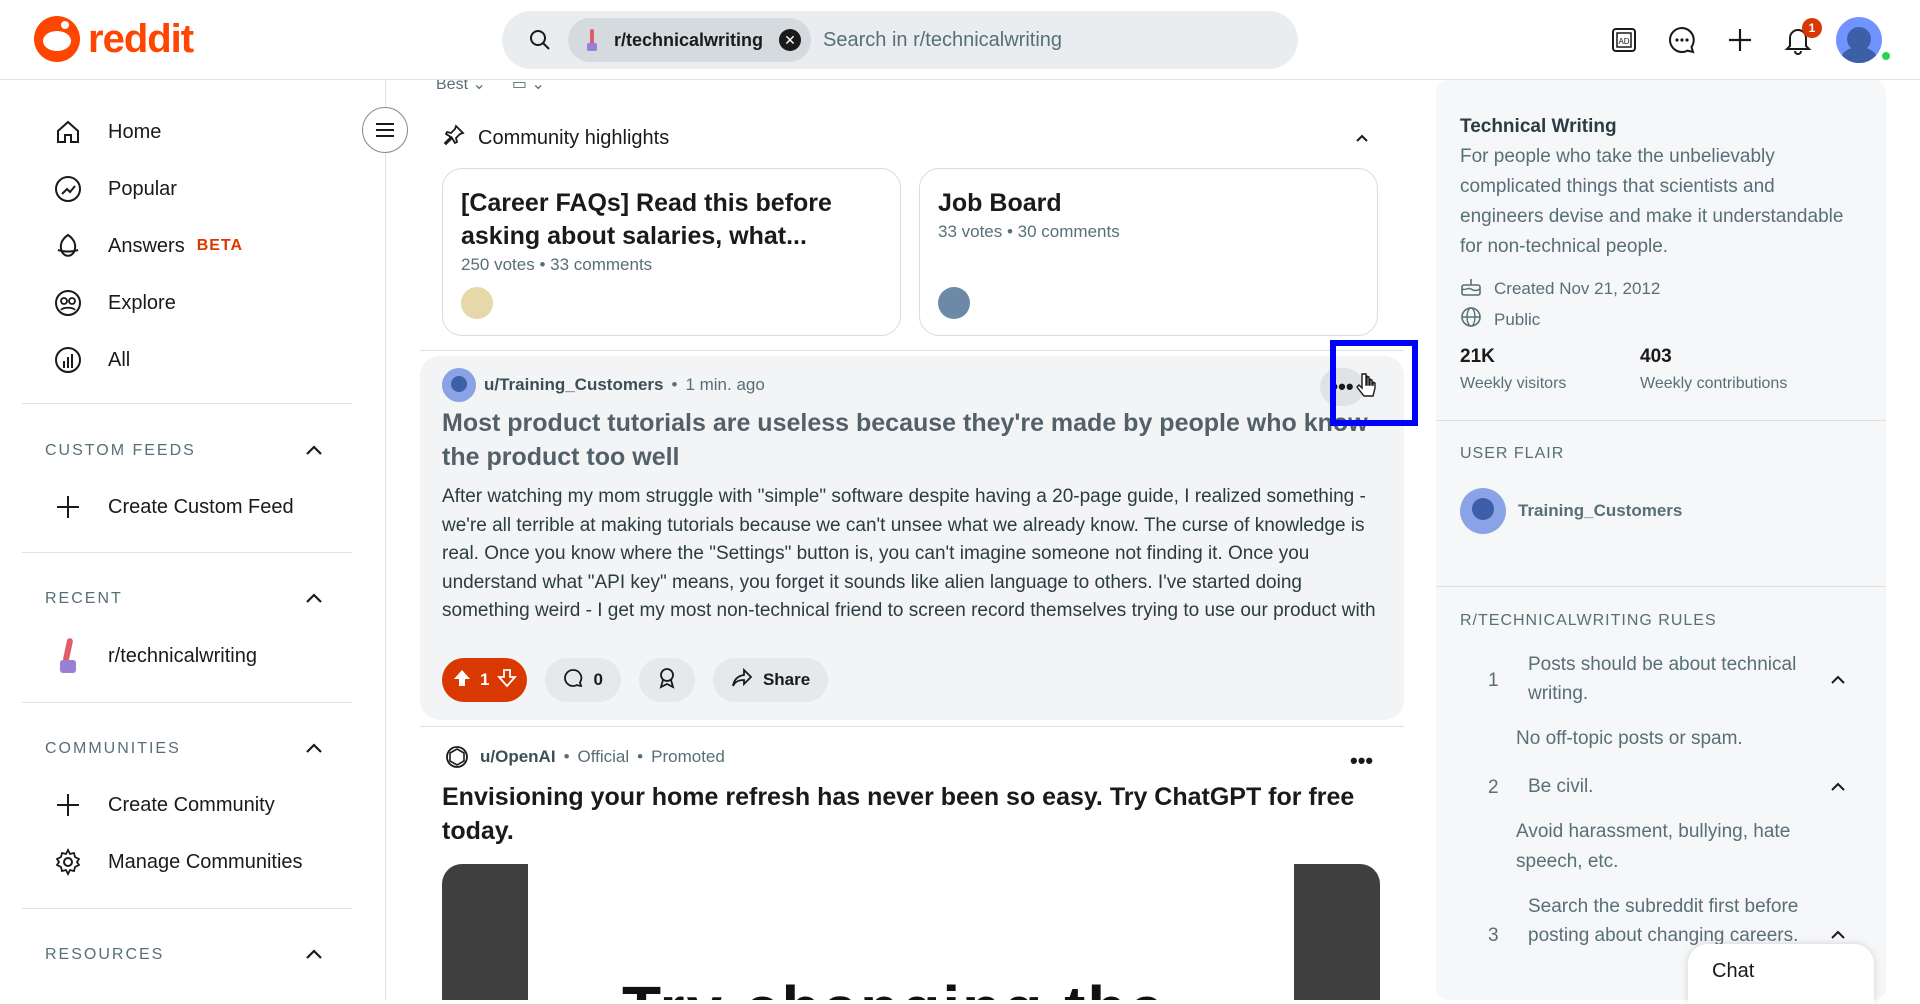  What do you see at coordinates (119, 359) in the screenshot?
I see `sidebar-item-label: All` at bounding box center [119, 359].